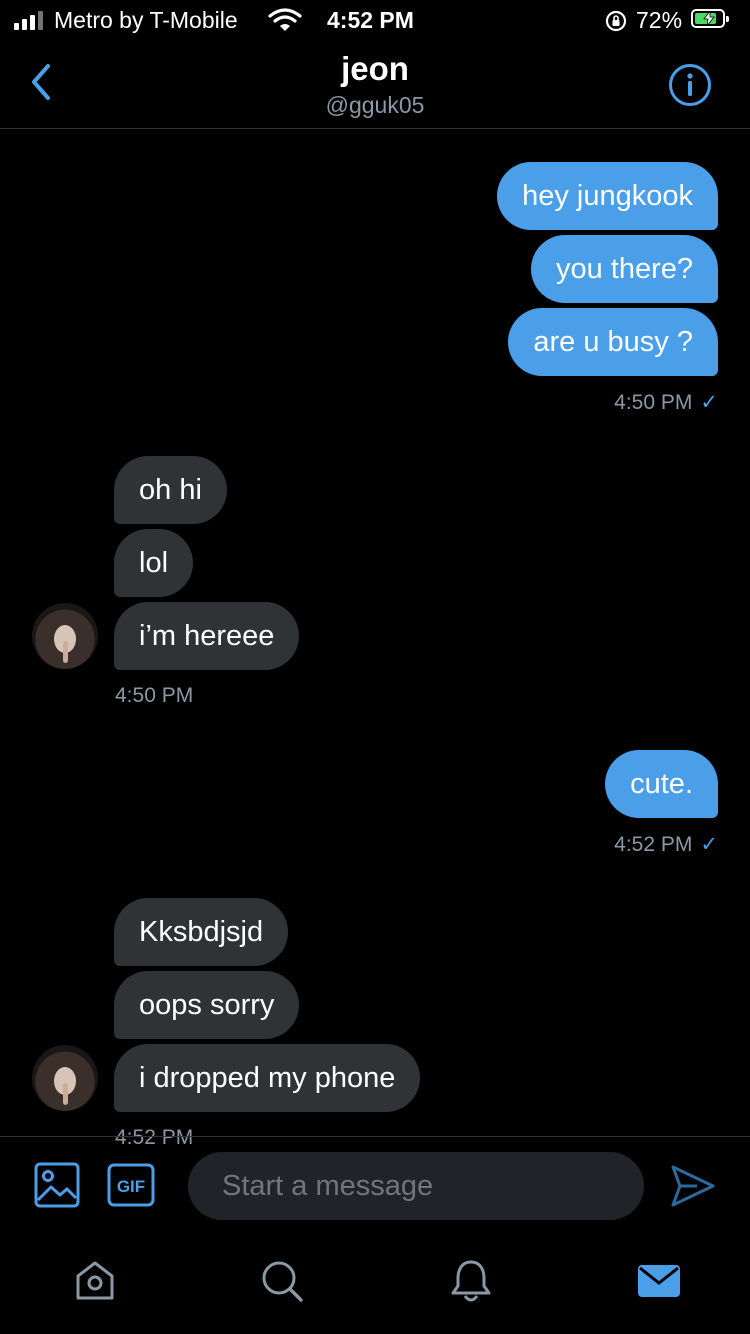 The image size is (750, 1334). I want to click on sent-message-bubble: cute., so click(661, 784).